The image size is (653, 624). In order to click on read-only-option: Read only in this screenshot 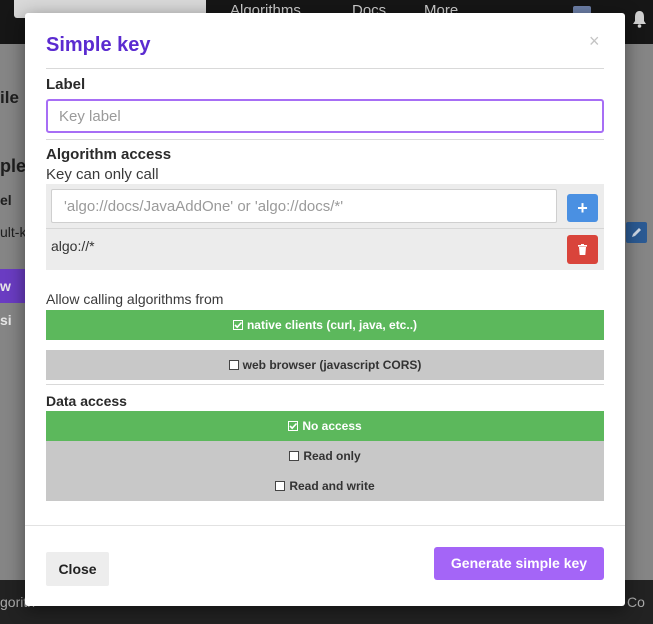, I will do `click(325, 456)`.